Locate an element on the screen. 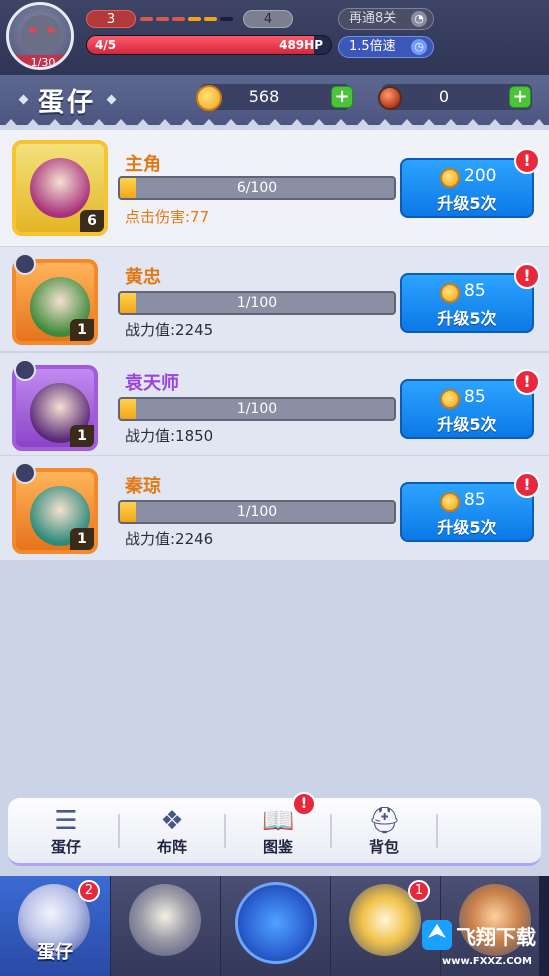 The width and height of the screenshot is (549, 976). upgrade-button: 200 升级5次 ! is located at coordinates (470, 183).